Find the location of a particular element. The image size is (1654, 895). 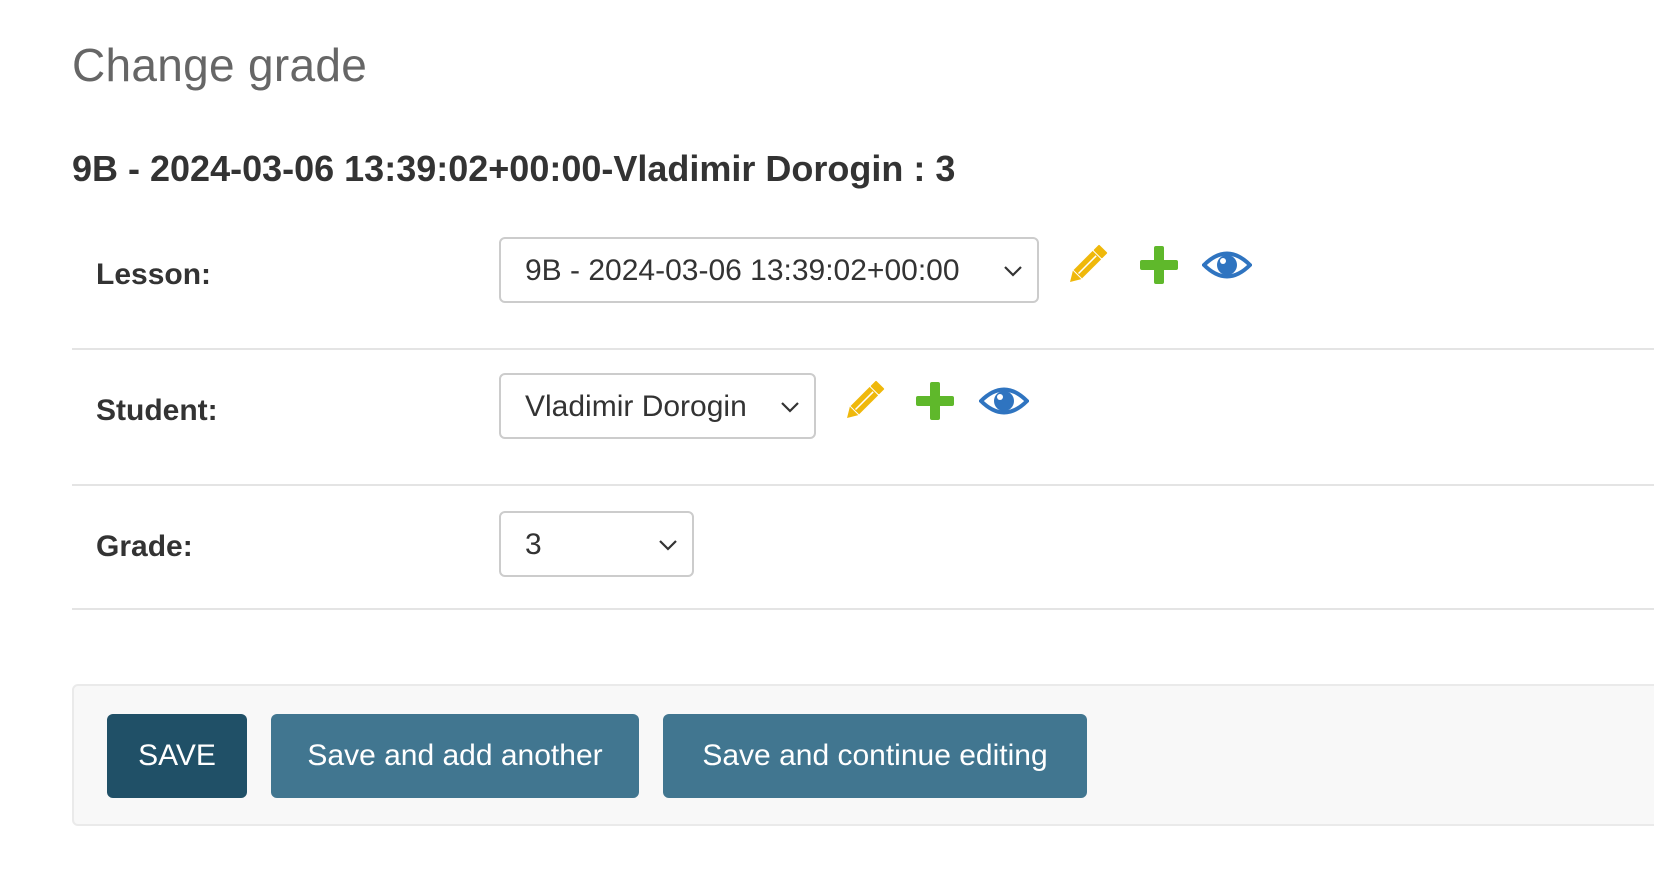

save-and-add-another-button: Save and add another is located at coordinates (455, 756).